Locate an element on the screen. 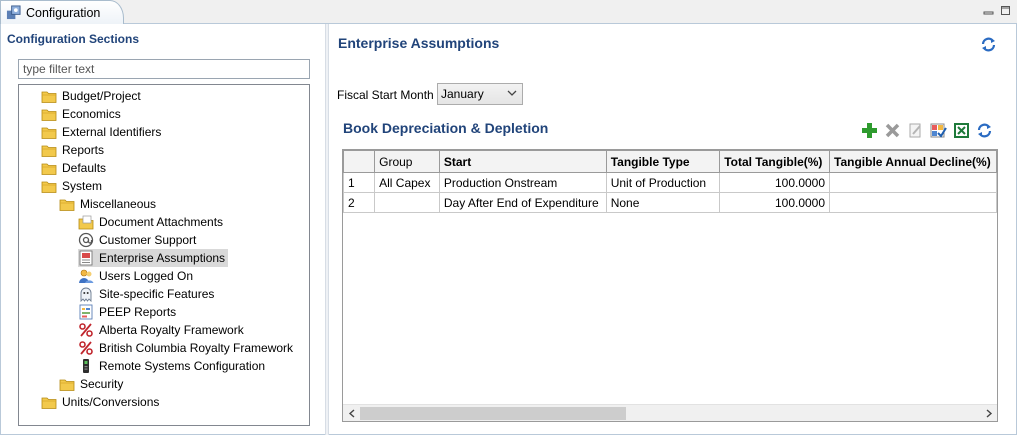 The image size is (1017, 435). minimize-button is located at coordinates (989, 10).